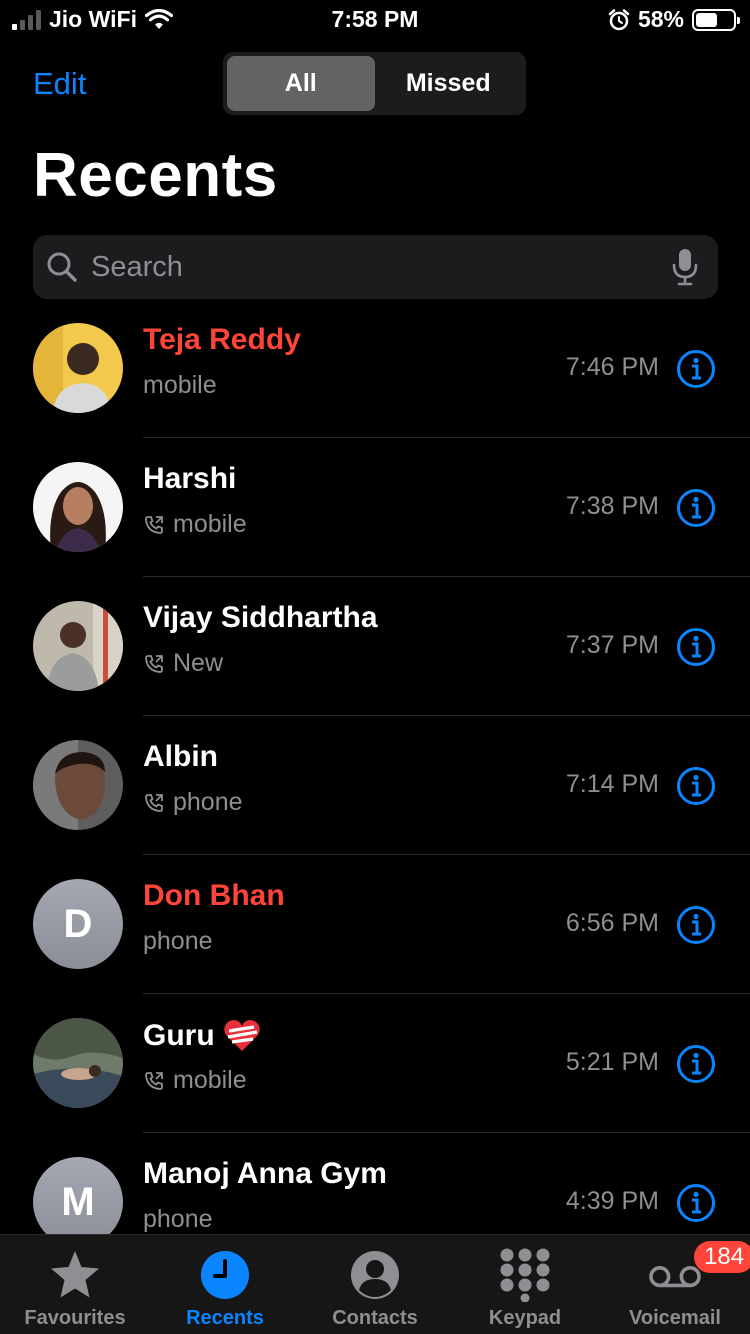 The height and width of the screenshot is (1334, 750). Describe the element at coordinates (612, 1062) in the screenshot. I see `call-time: 5:21 PM` at that location.